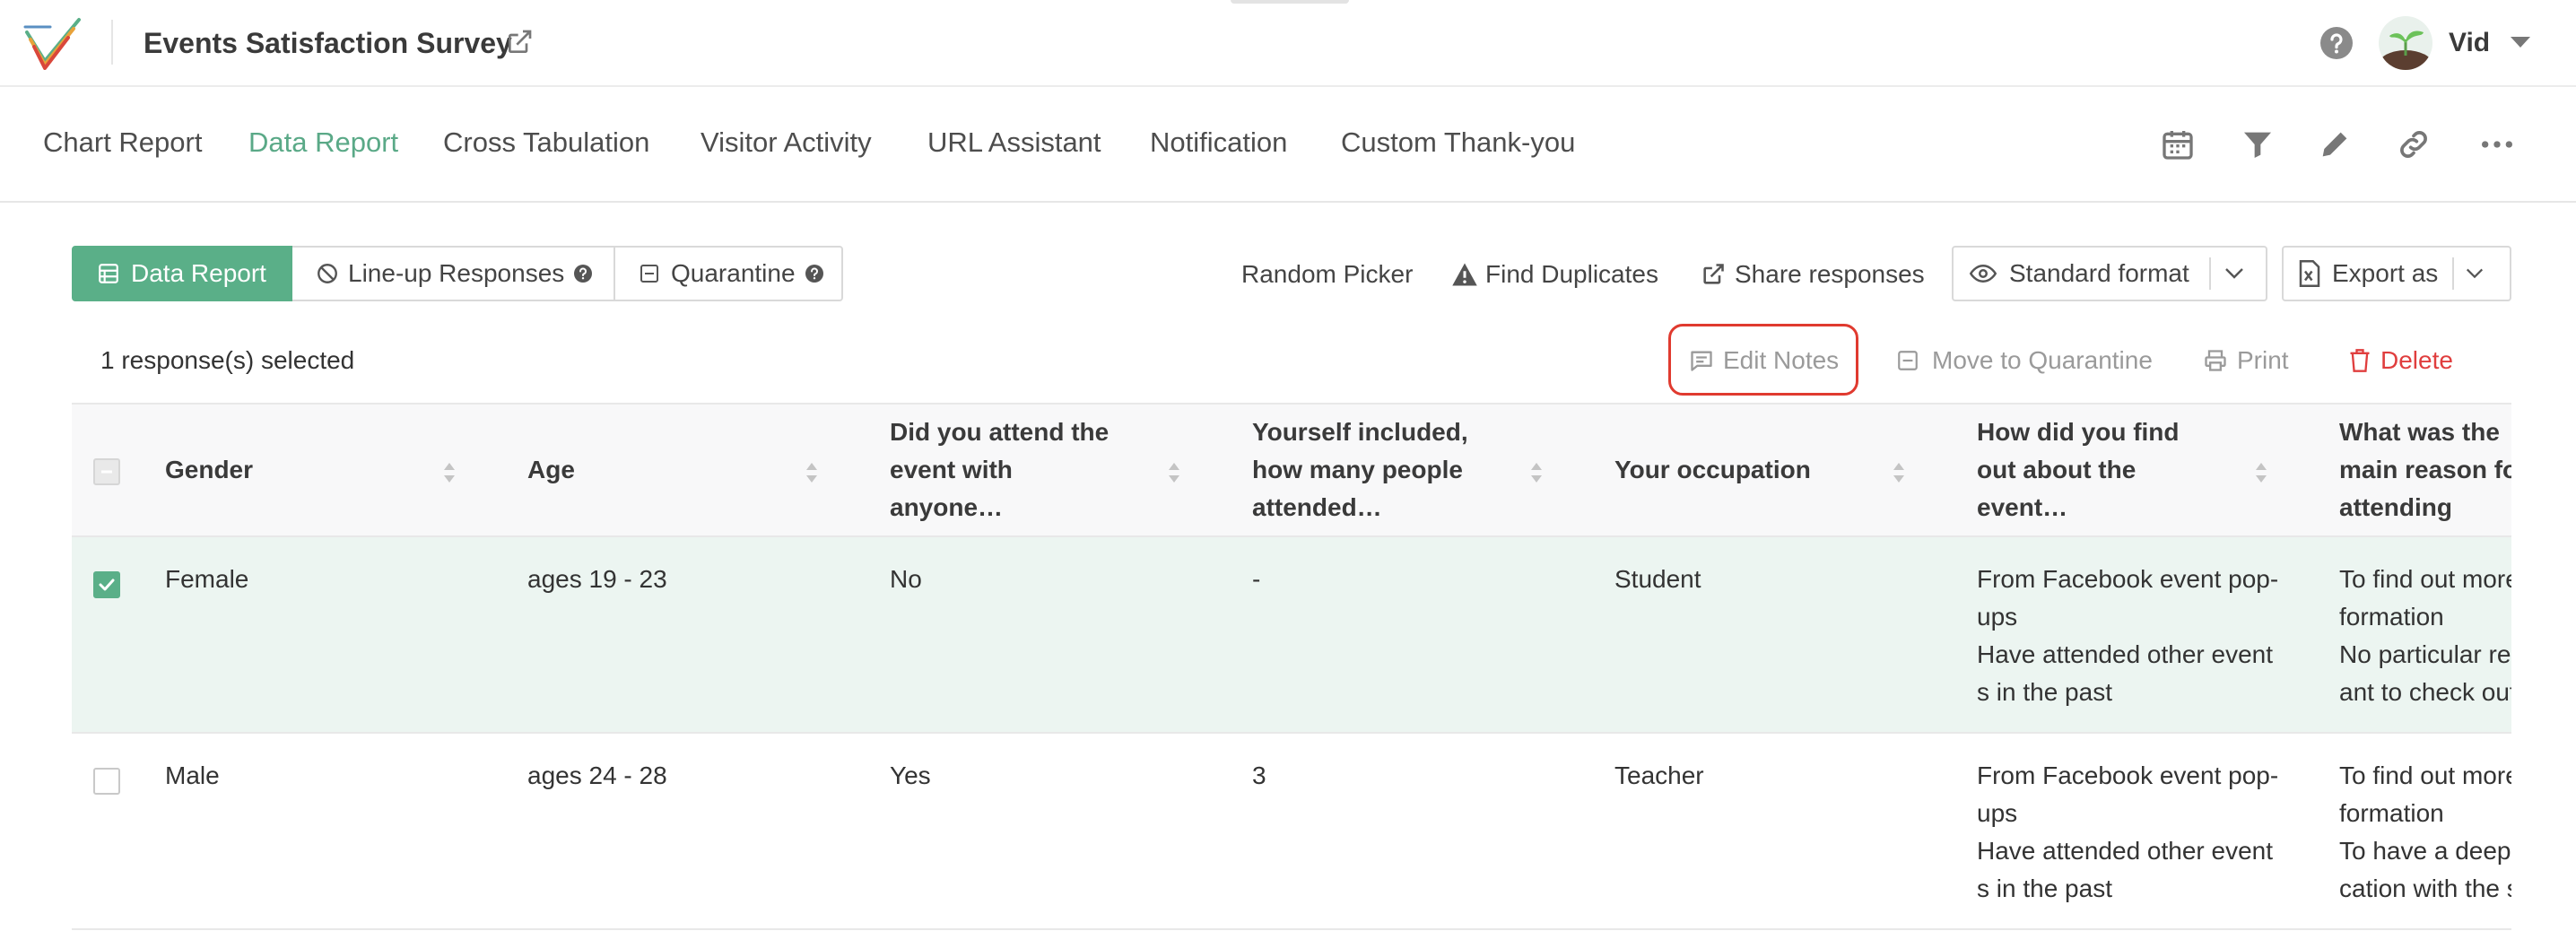 This screenshot has width=2576, height=931. Describe the element at coordinates (207, 579) in the screenshot. I see `cell-gender: Female` at that location.